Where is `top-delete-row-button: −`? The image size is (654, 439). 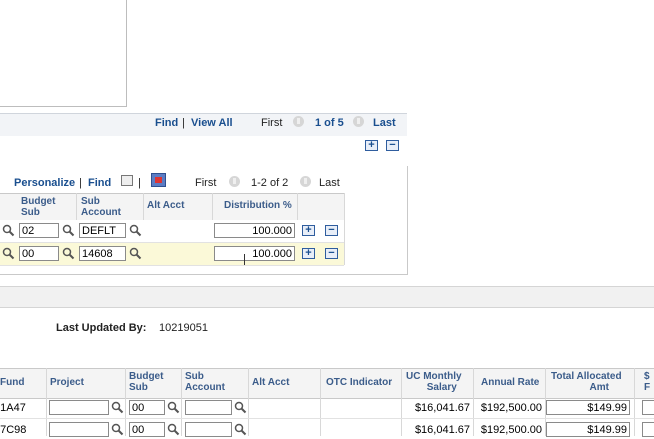
top-delete-row-button: − is located at coordinates (392, 145).